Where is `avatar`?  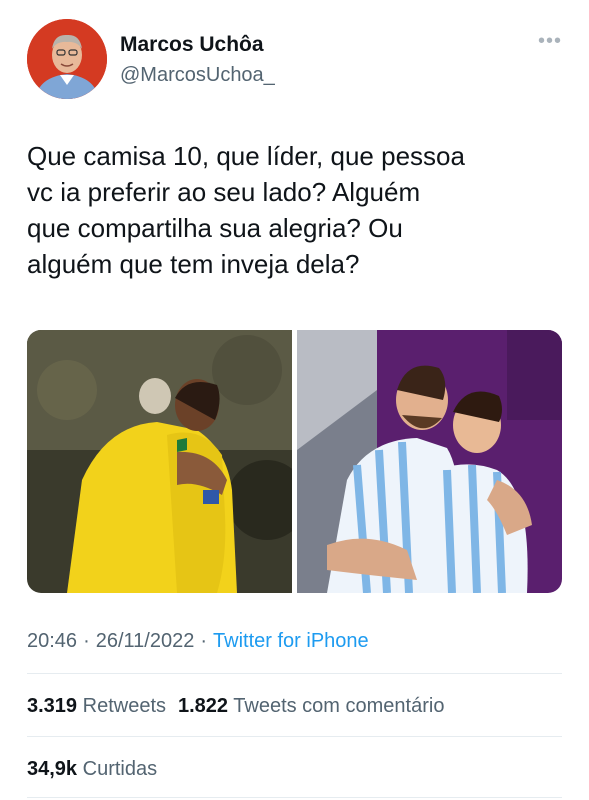 avatar is located at coordinates (67, 59).